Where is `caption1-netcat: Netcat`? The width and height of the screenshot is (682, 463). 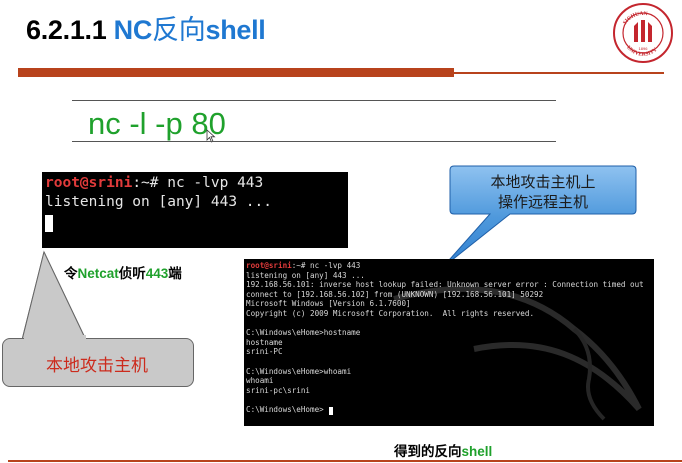 caption1-netcat: Netcat is located at coordinates (98, 273).